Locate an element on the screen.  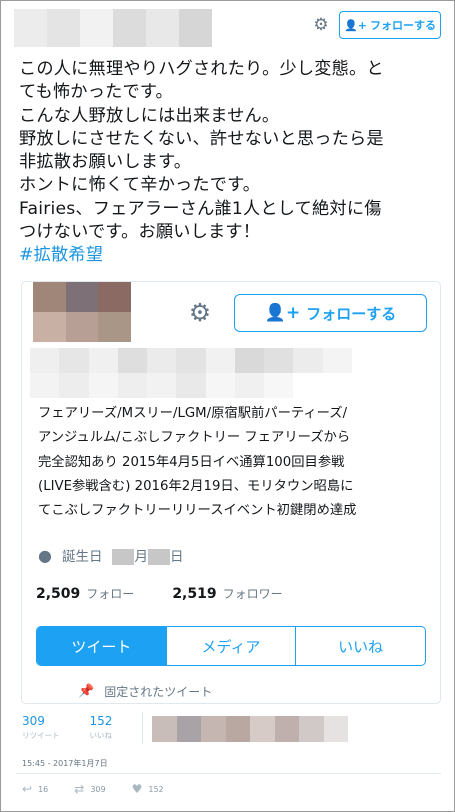
following-count: 2,509 is located at coordinates (58, 594).